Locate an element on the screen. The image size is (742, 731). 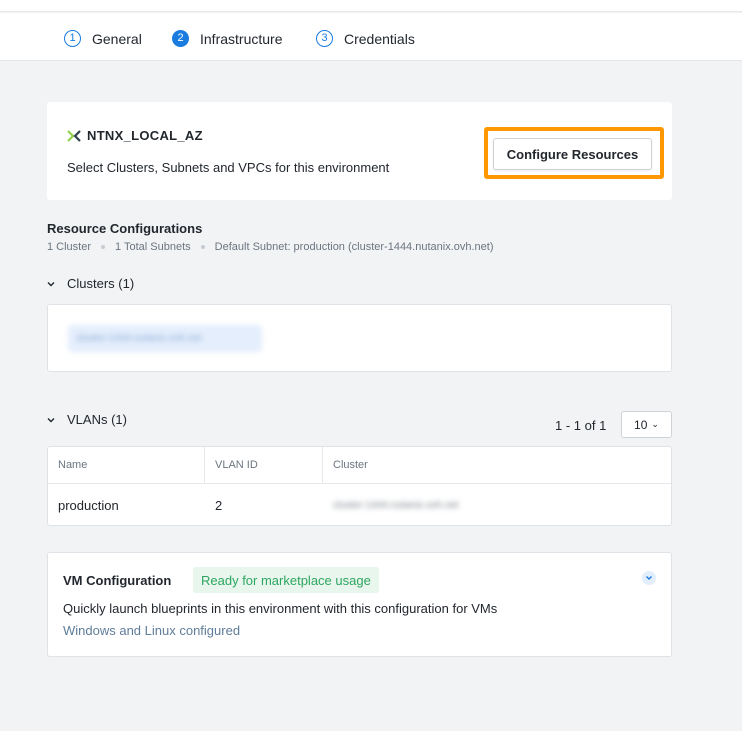
cluster-chip: cluster-1444.nutanix.ovh.net is located at coordinates (165, 338).